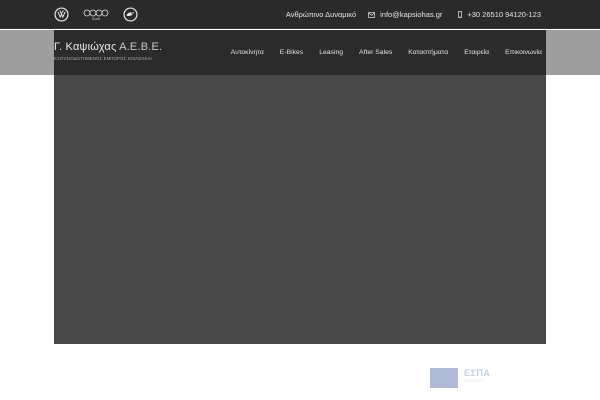 This screenshot has width=600, height=400. What do you see at coordinates (523, 52) in the screenshot?
I see `menu-item-contact: Επικοινωνία` at bounding box center [523, 52].